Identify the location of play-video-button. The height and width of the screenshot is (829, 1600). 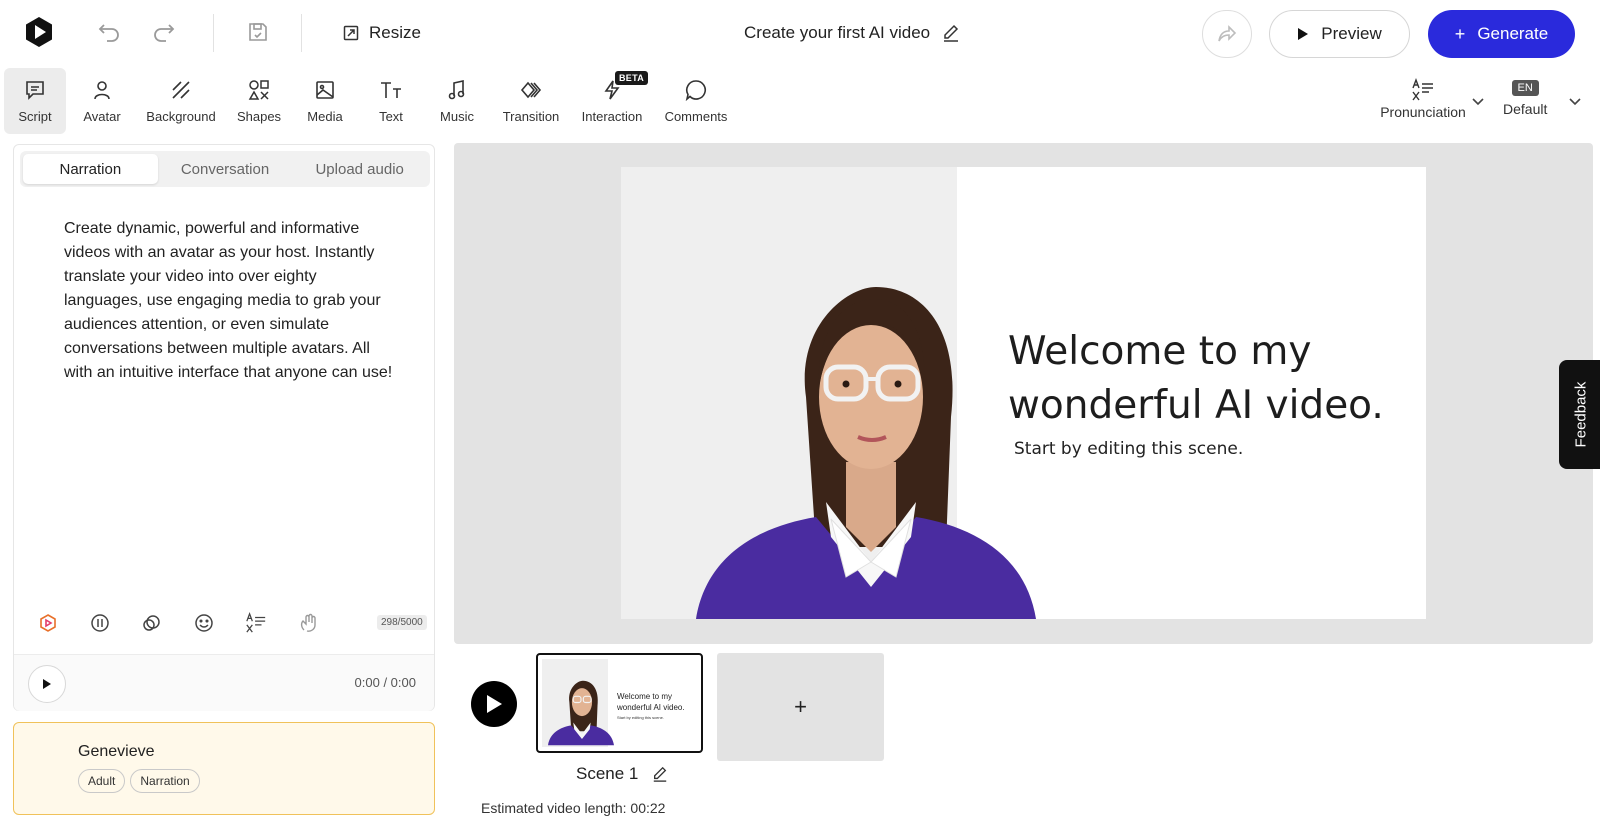
(494, 704).